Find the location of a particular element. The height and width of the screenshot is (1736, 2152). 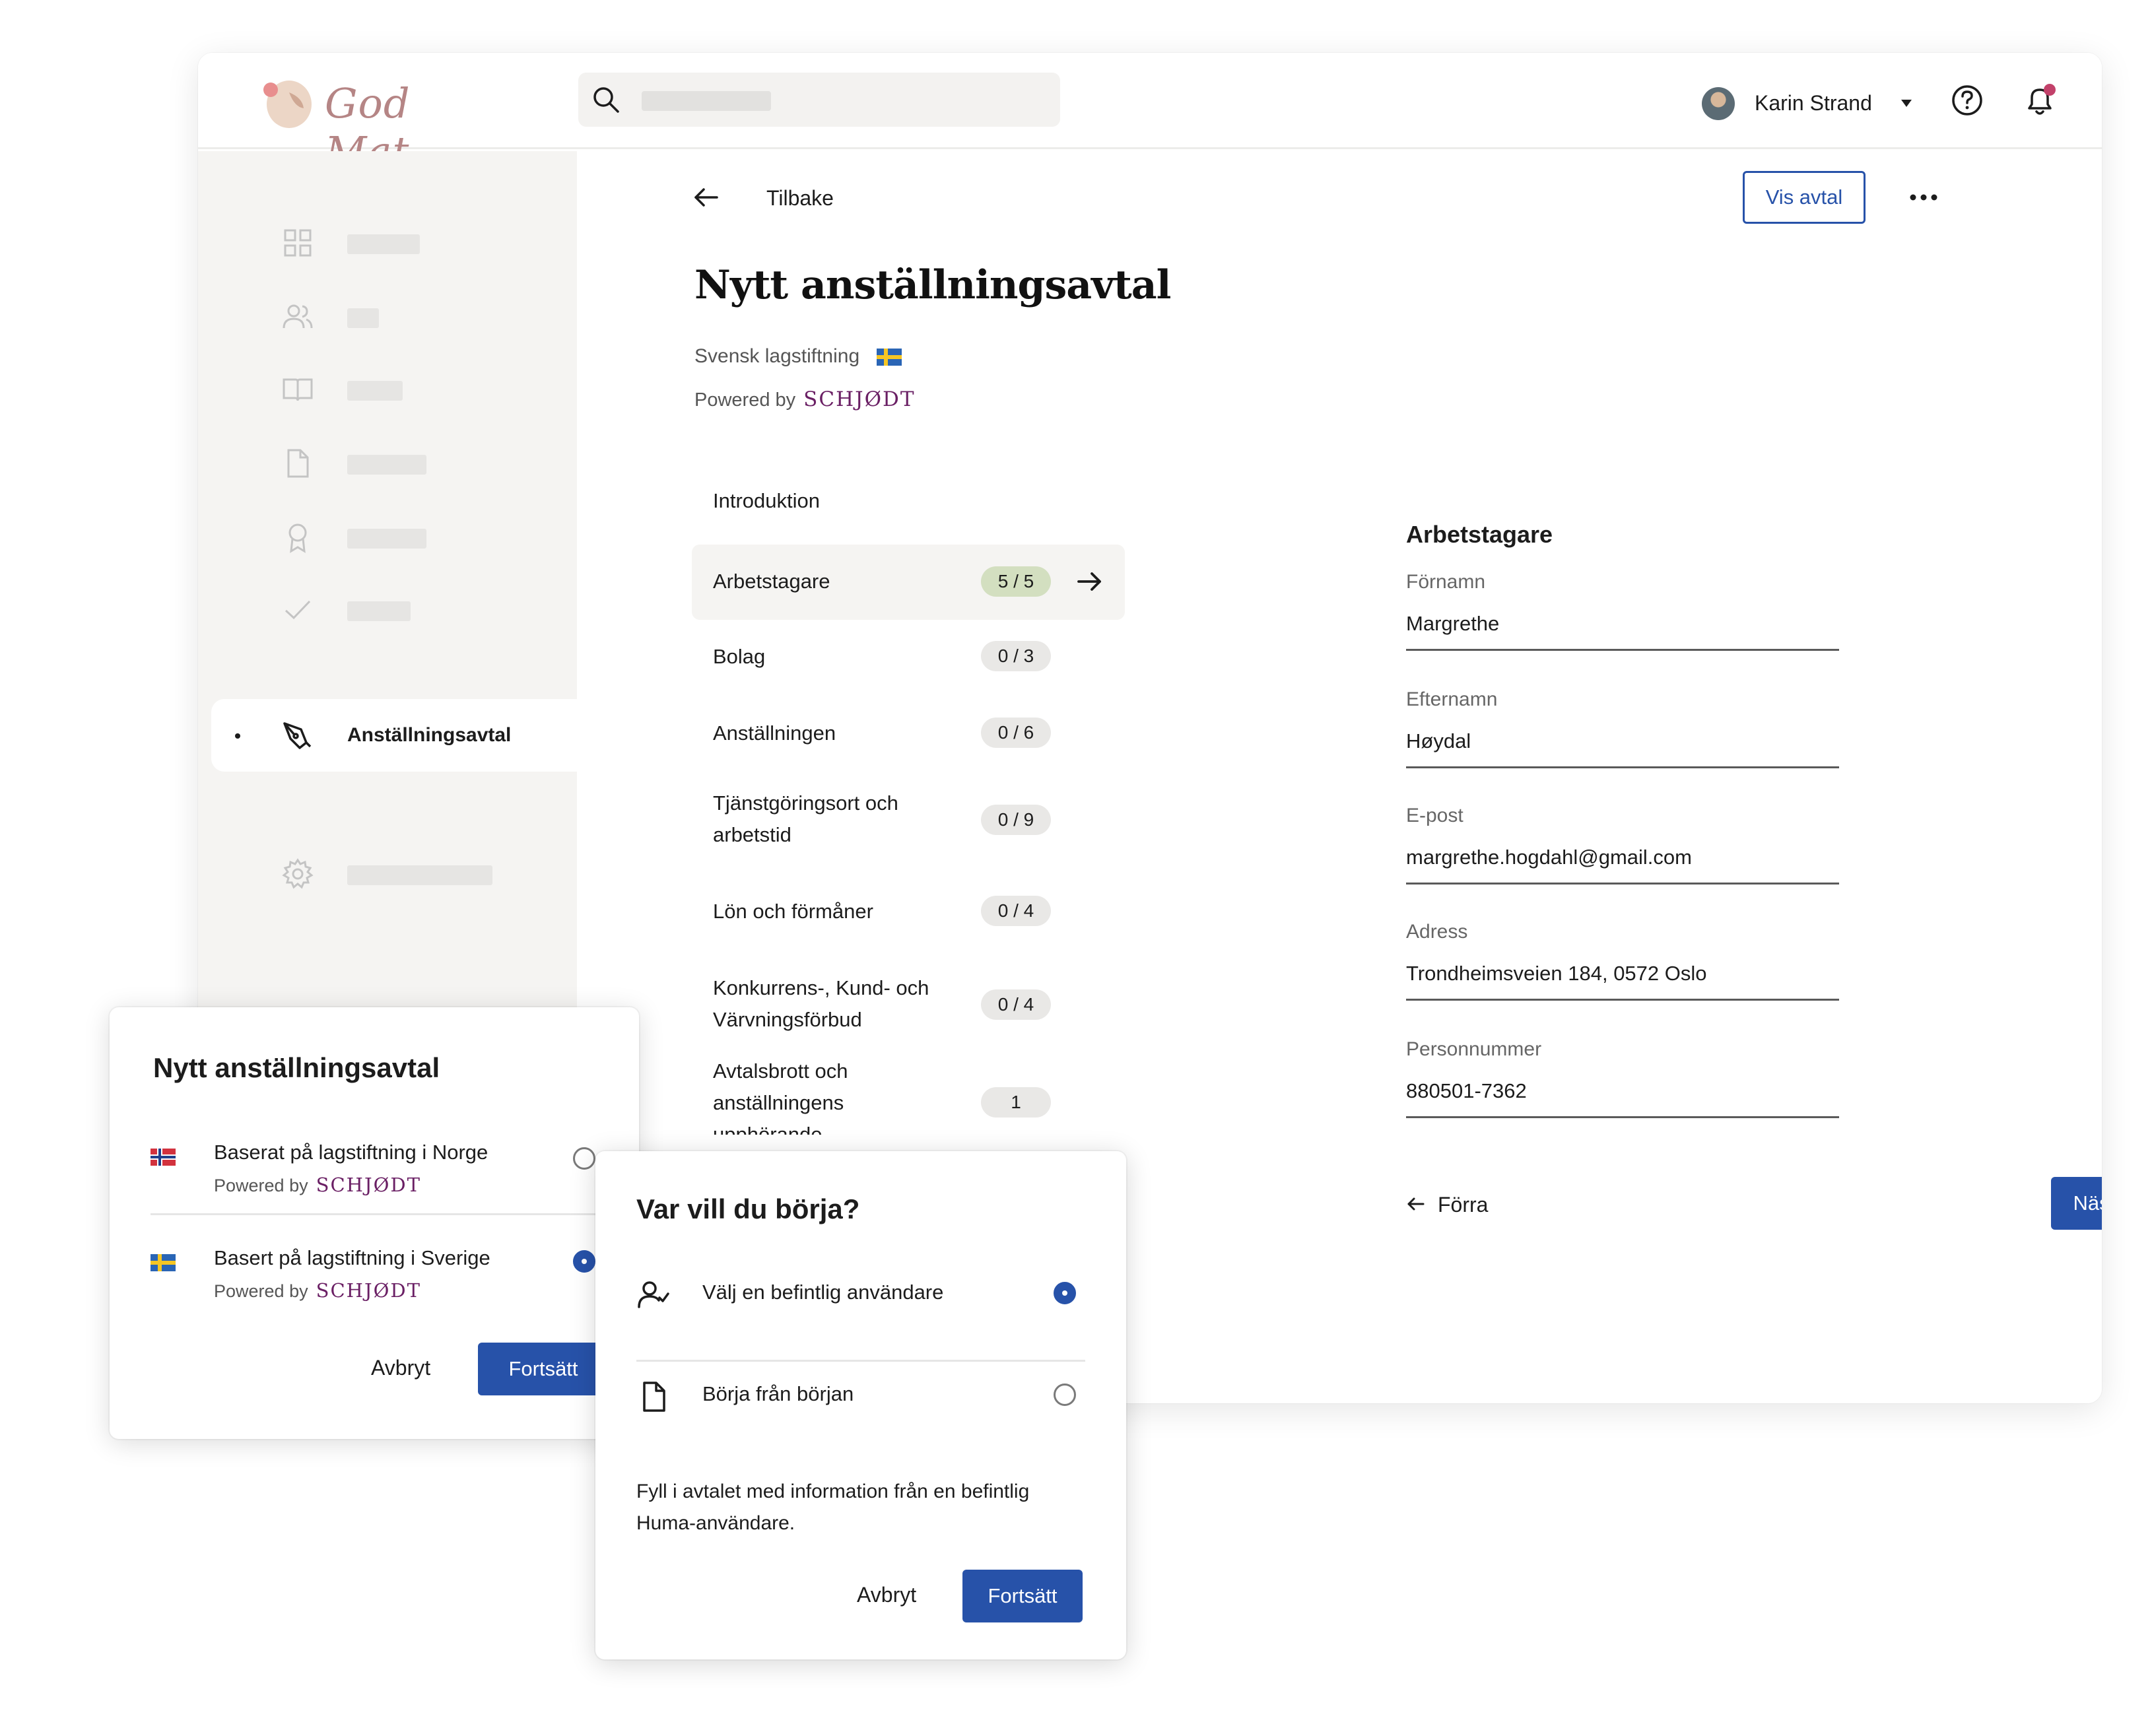

step-label-line: Konkurrens-, Kund- och is located at coordinates (821, 987).